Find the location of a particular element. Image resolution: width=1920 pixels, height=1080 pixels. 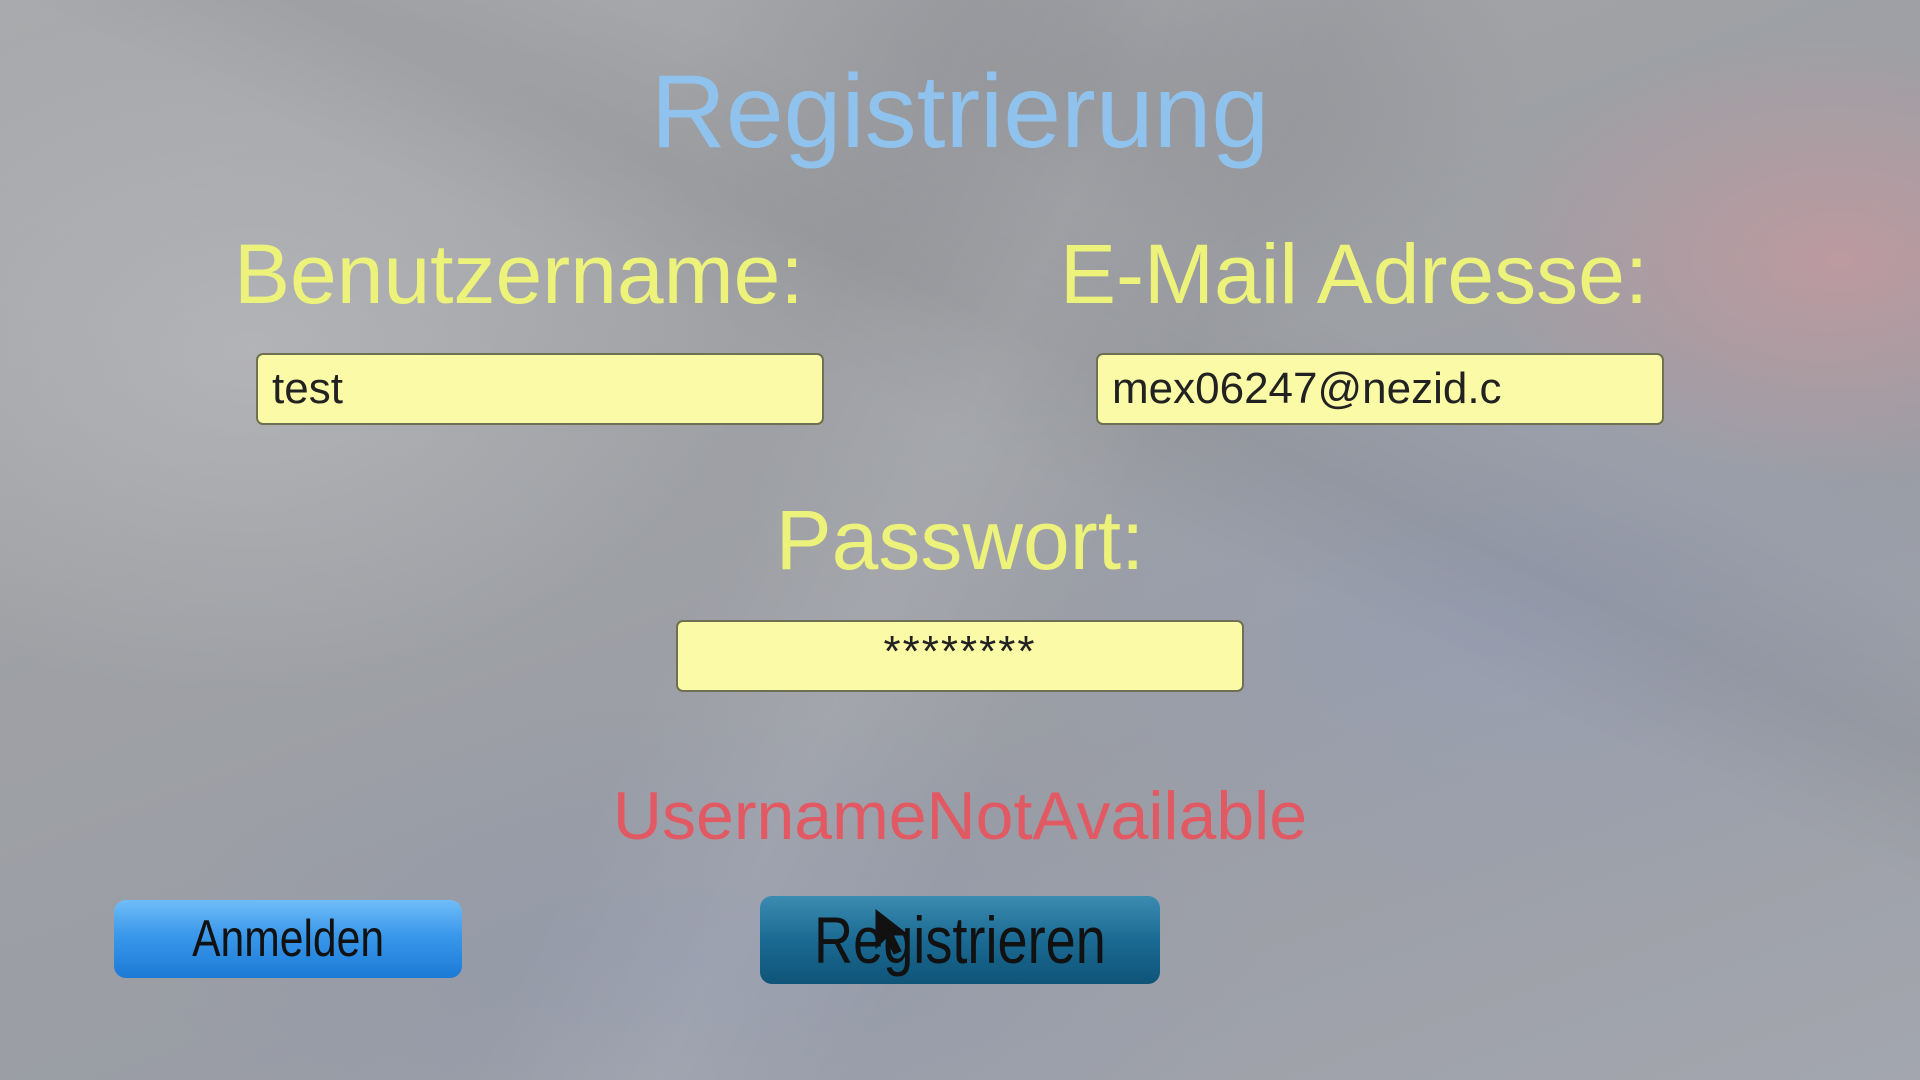

email-label: E-Mail Adresse: is located at coordinates (1354, 274).